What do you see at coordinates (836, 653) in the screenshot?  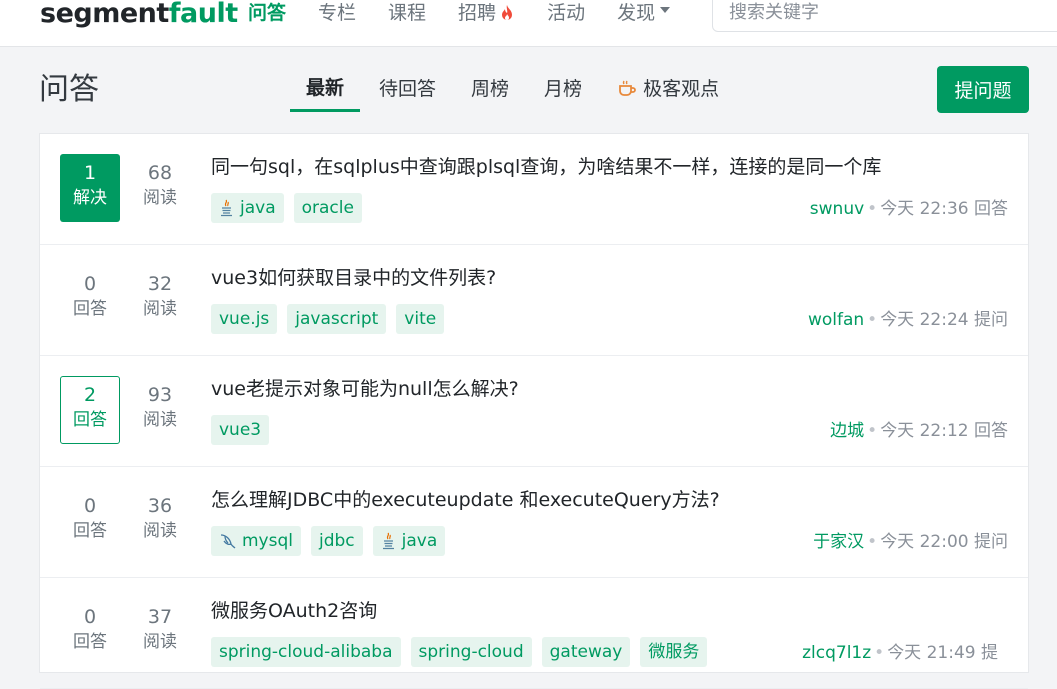 I see `author-link: zlcq7l1z` at bounding box center [836, 653].